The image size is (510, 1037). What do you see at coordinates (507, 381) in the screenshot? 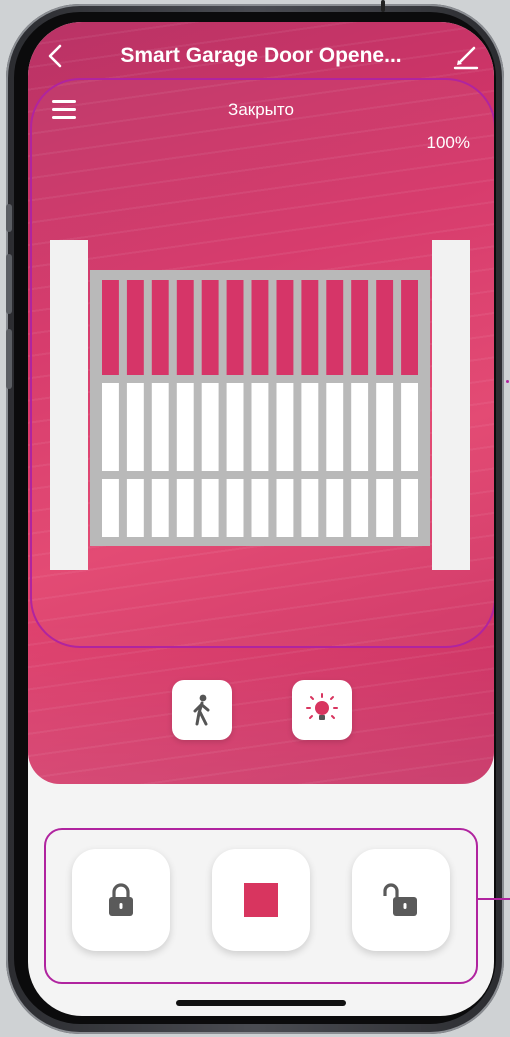
I see `gate-callout-marker` at bounding box center [507, 381].